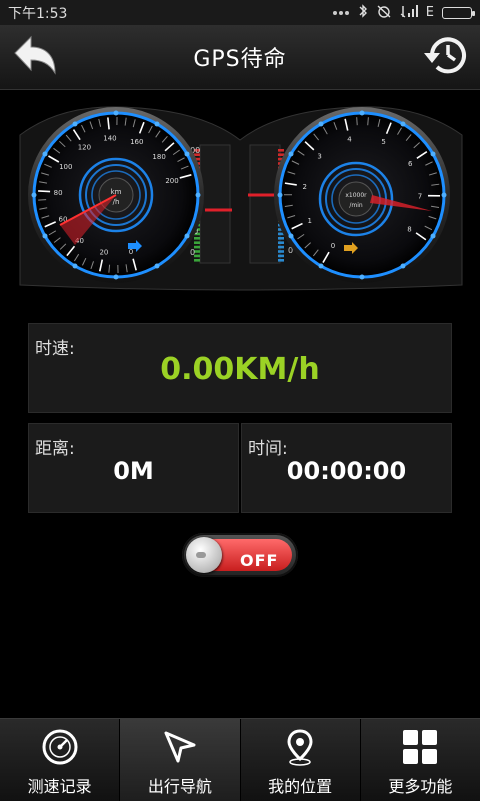 Image resolution: width=480 pixels, height=801 pixels. What do you see at coordinates (204, 555) in the screenshot?
I see `toggle-knob` at bounding box center [204, 555].